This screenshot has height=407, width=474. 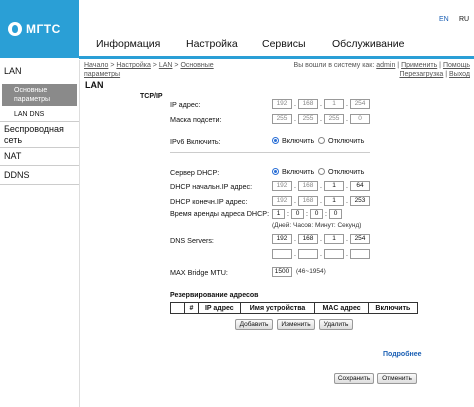 I want to click on save-button: Сохранить, so click(x=354, y=378).